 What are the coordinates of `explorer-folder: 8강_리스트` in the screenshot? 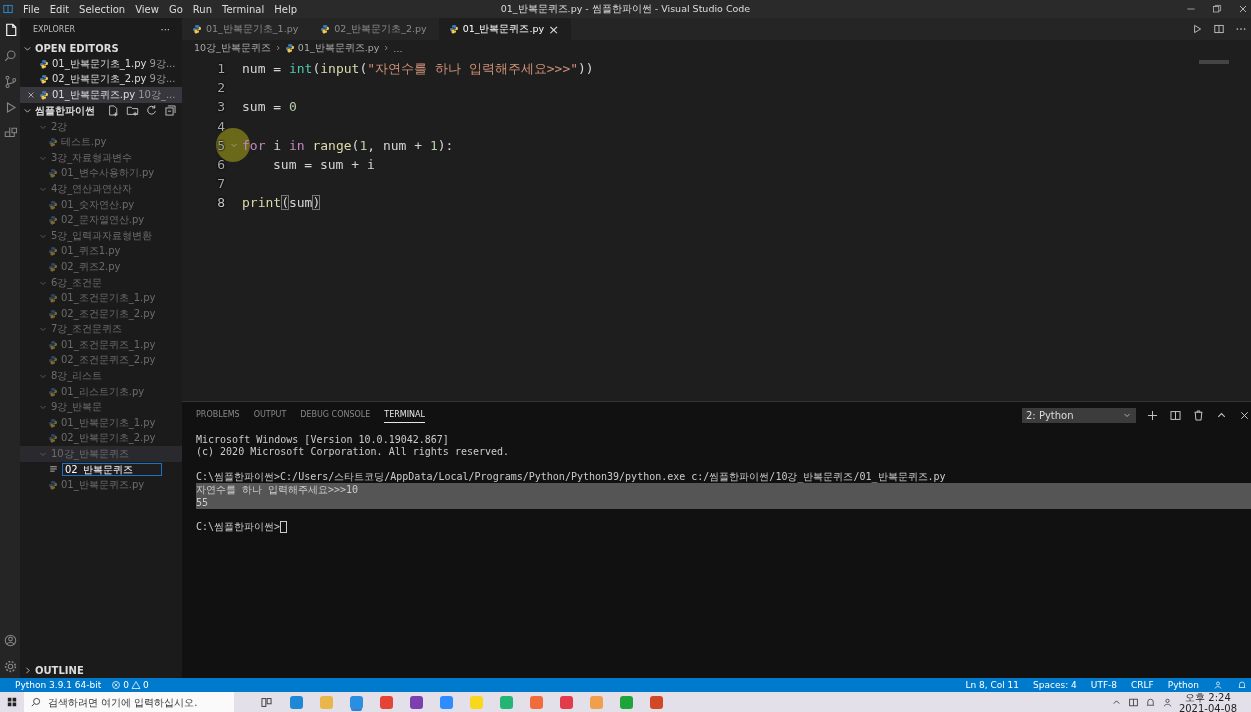 It's located at (77, 376).